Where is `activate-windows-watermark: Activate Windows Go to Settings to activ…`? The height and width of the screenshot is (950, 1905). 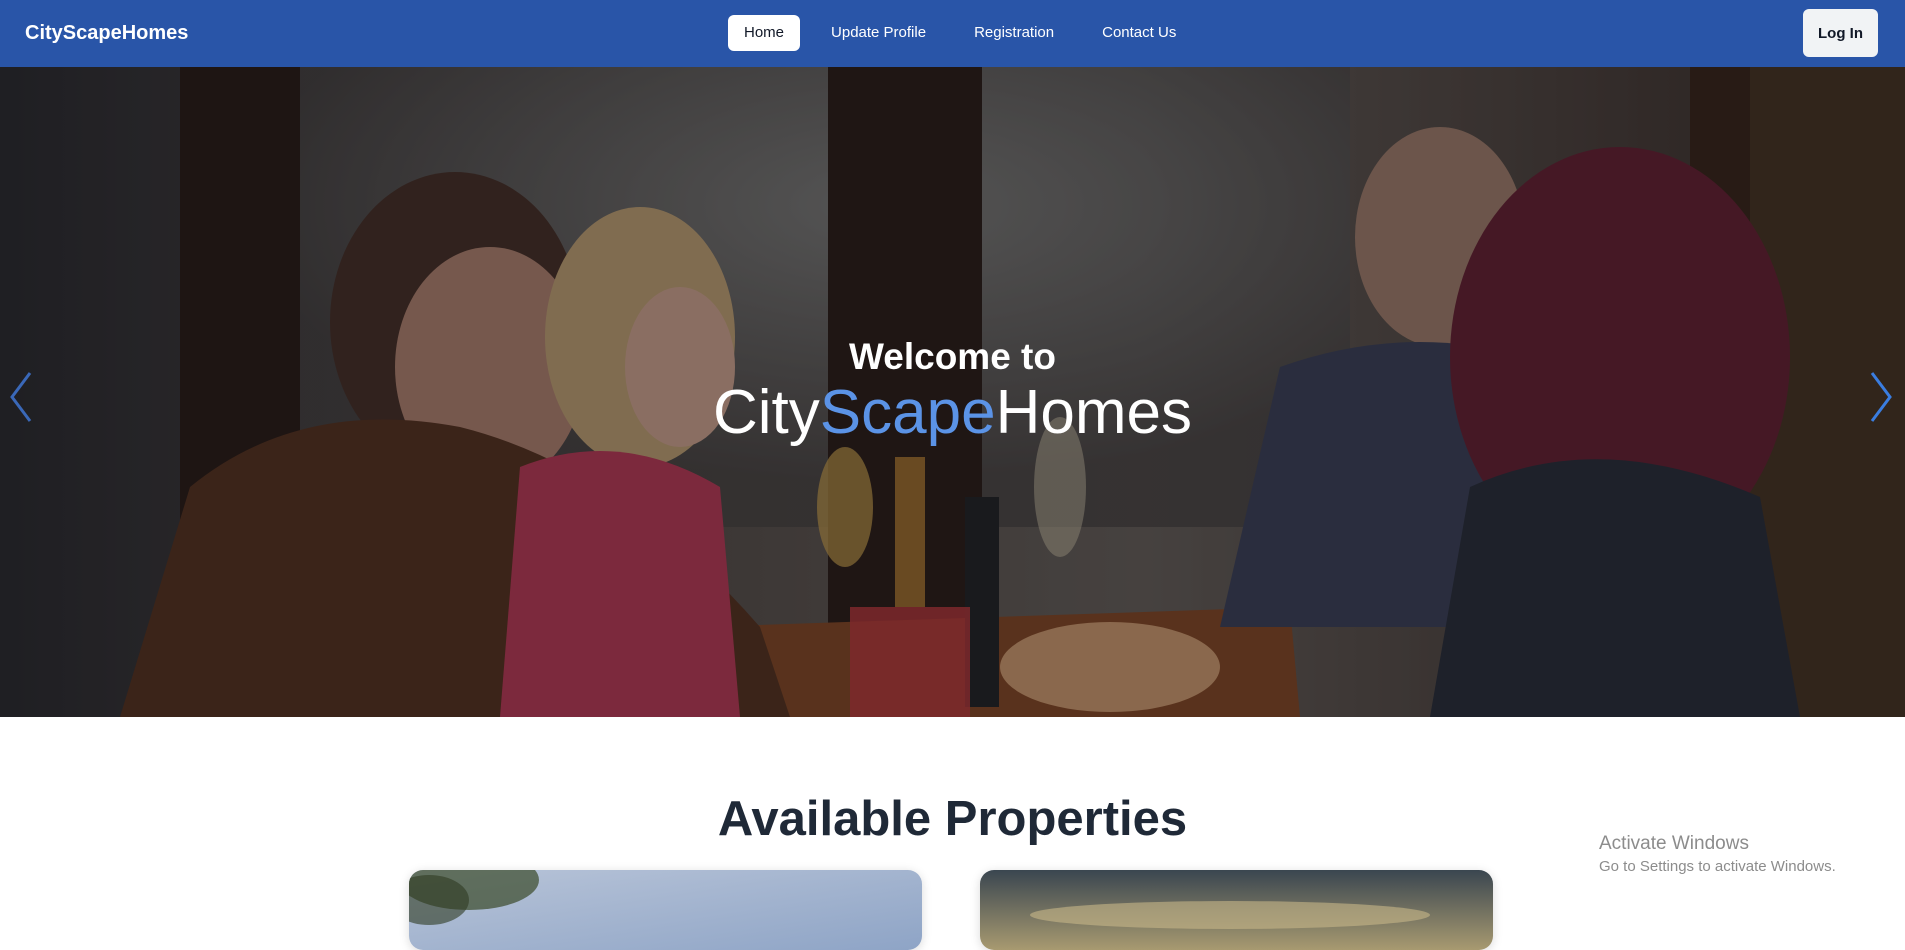 activate-windows-watermark: Activate Windows Go to Settings to activ… is located at coordinates (1717, 855).